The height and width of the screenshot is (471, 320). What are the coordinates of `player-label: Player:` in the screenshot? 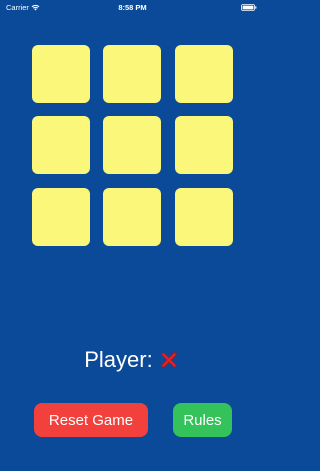 It's located at (118, 359).